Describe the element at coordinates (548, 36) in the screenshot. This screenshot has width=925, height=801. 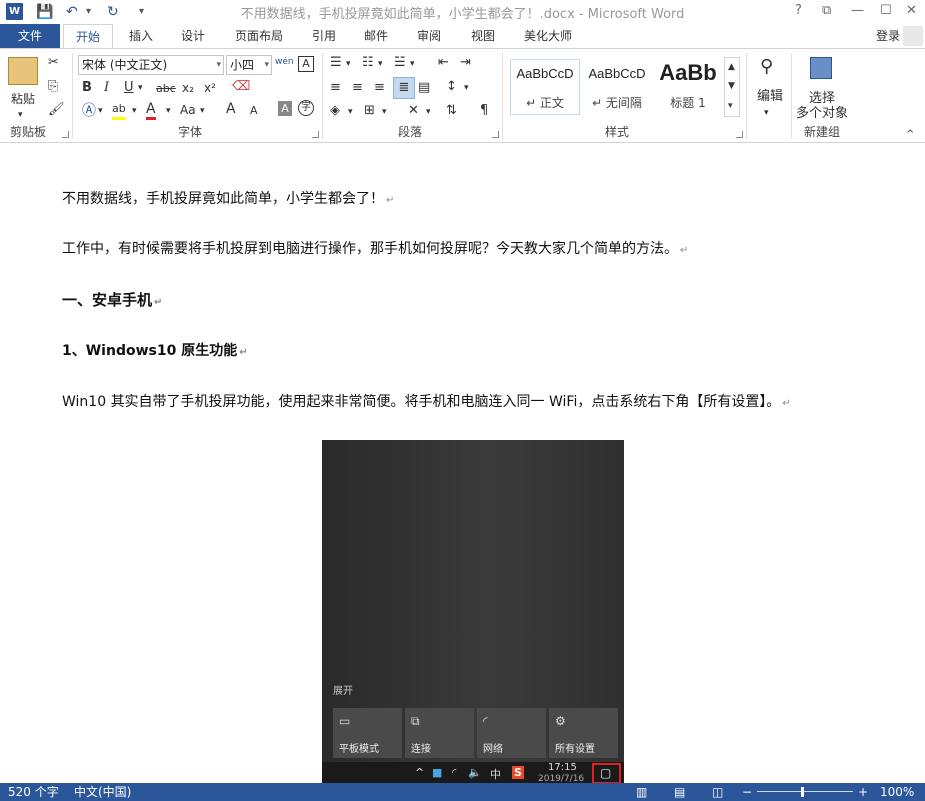
I see `tab-beautify-master: 美化大师` at that location.